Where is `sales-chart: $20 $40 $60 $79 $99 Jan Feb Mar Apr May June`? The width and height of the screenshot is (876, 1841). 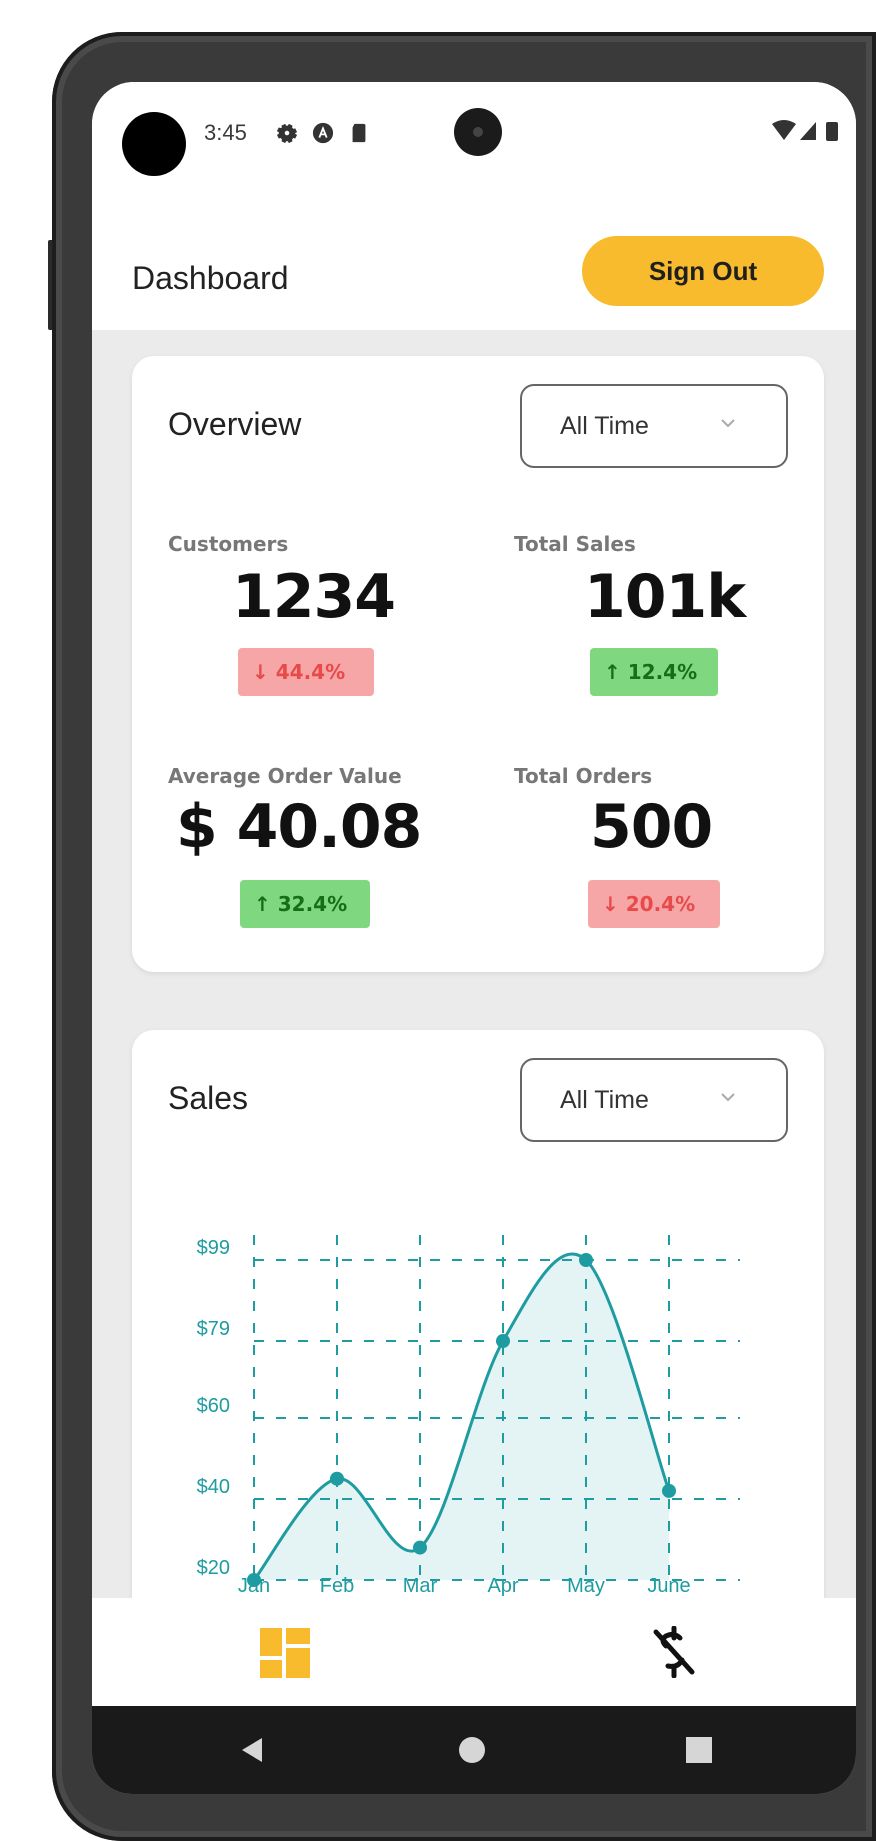 sales-chart: $20 $40 $60 $79 $99 Jan Feb Mar Apr May June is located at coordinates (468, 1416).